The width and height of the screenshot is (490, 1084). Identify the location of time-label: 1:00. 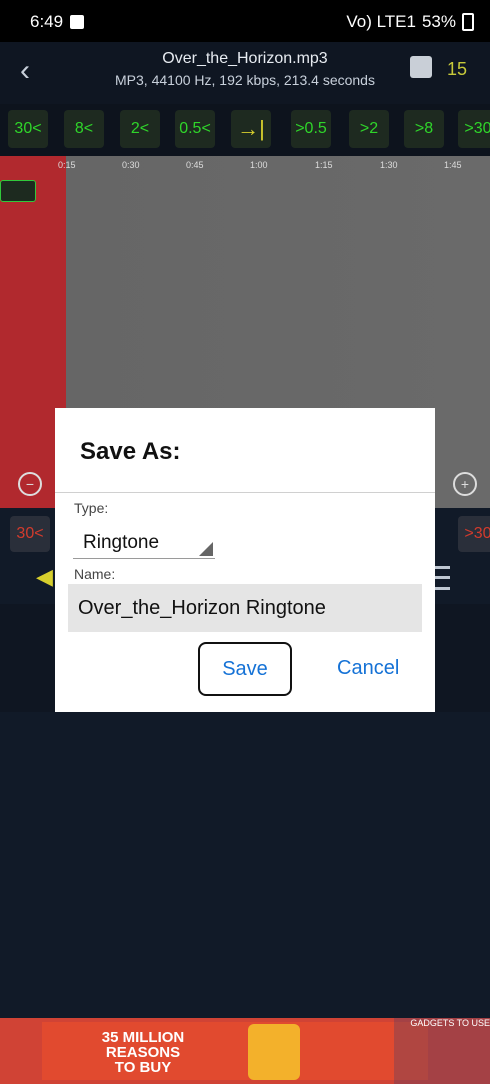
(259, 165).